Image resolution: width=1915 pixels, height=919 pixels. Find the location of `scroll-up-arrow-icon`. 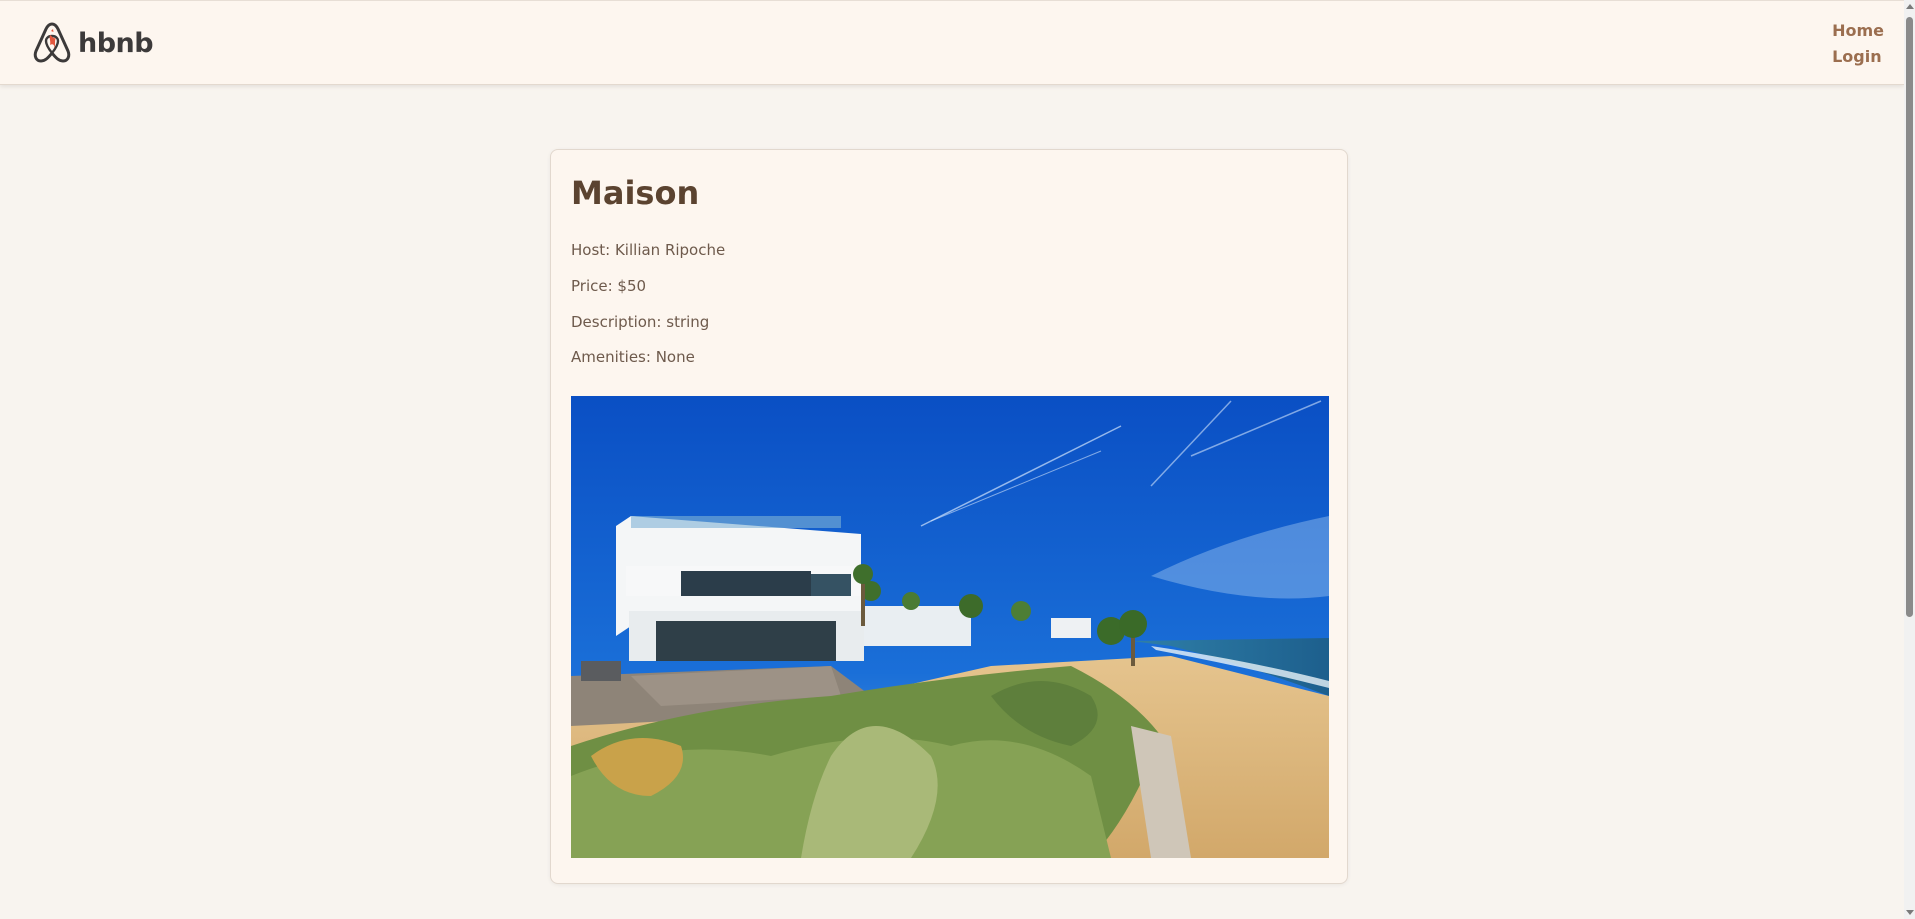

scroll-up-arrow-icon is located at coordinates (1910, 6).